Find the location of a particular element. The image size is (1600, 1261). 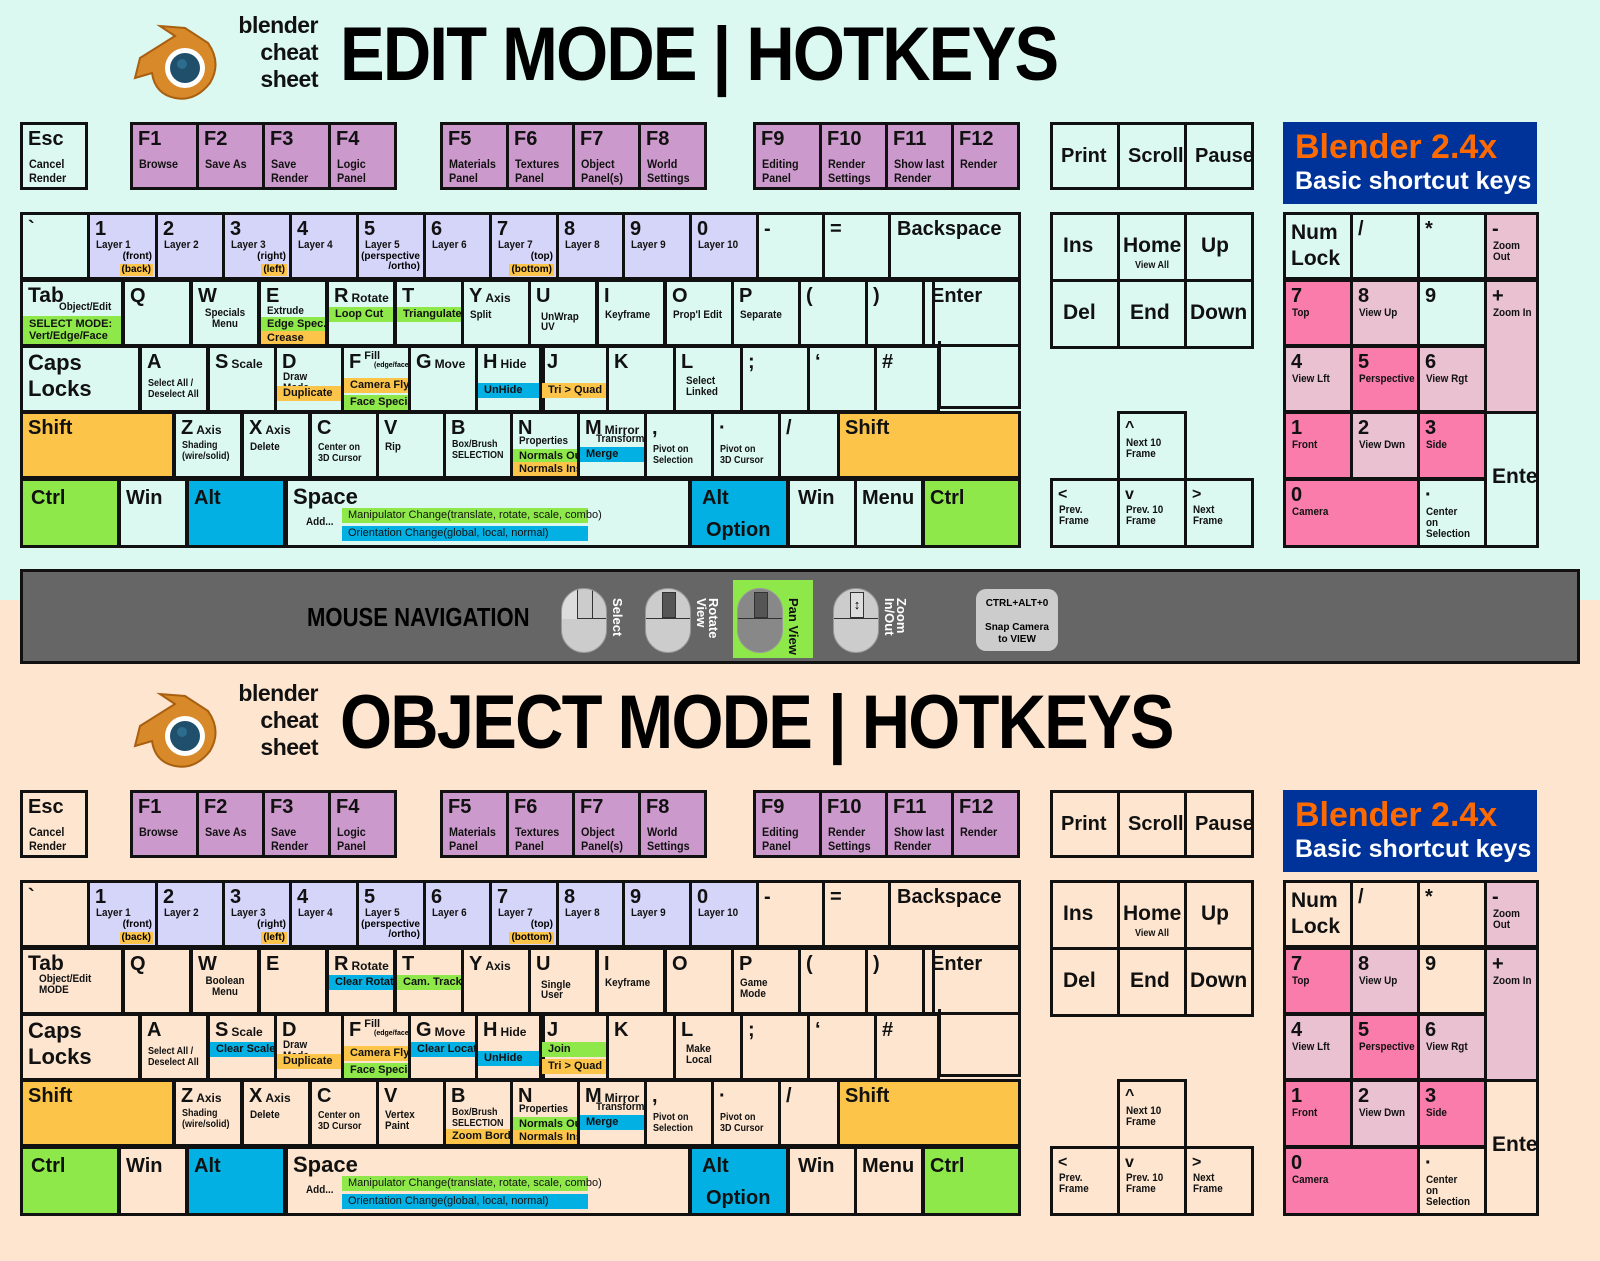

key-f6: F6 Textures Panel is located at coordinates (540, 824).